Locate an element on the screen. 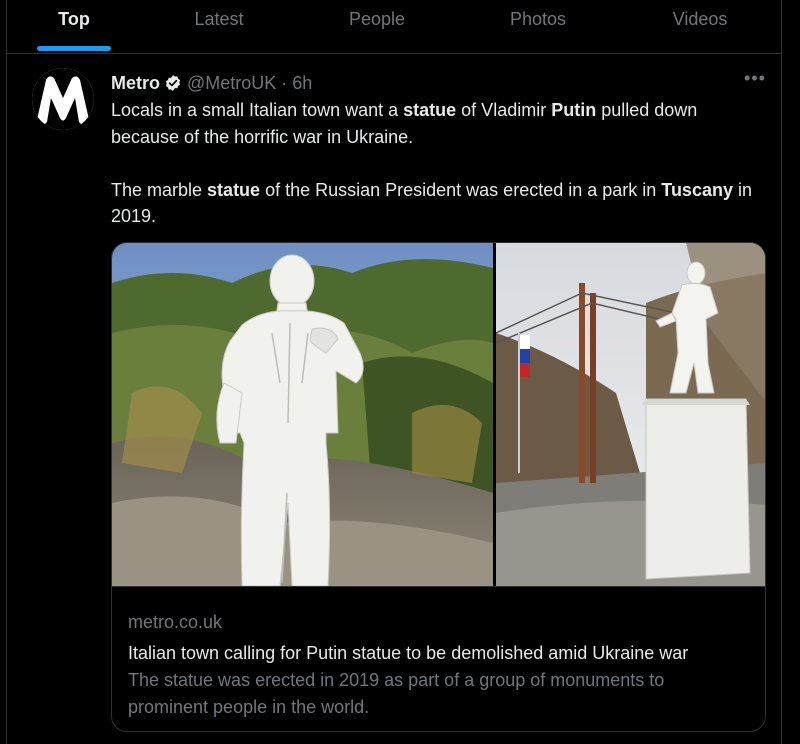 The width and height of the screenshot is (800, 744). highlight-putin: Putin is located at coordinates (574, 110).